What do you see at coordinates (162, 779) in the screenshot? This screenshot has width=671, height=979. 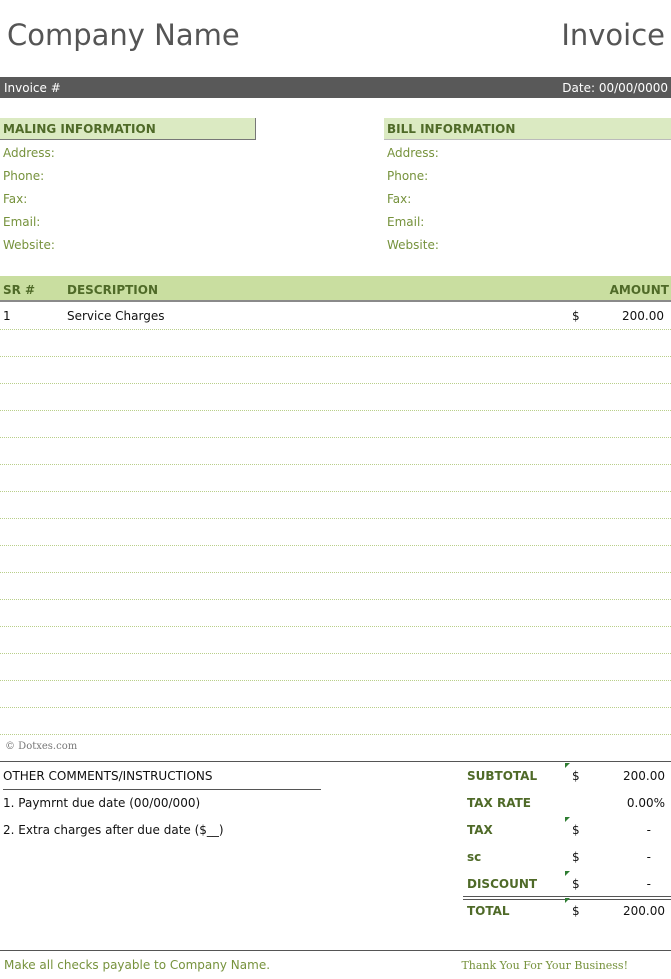 I see `comments-title: OTHER COMMENTS/INSTRUCTIONS` at bounding box center [162, 779].